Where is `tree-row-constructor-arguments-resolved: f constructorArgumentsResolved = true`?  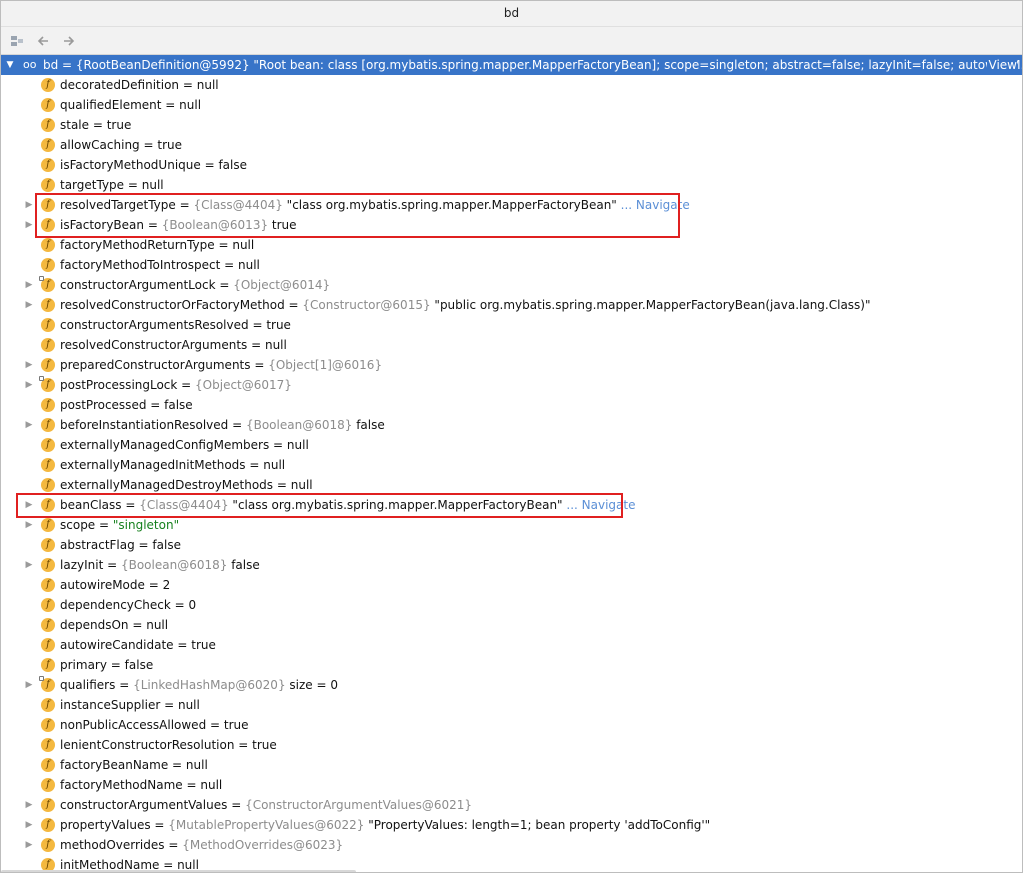 tree-row-constructor-arguments-resolved: f constructorArgumentsResolved = true is located at coordinates (511, 325).